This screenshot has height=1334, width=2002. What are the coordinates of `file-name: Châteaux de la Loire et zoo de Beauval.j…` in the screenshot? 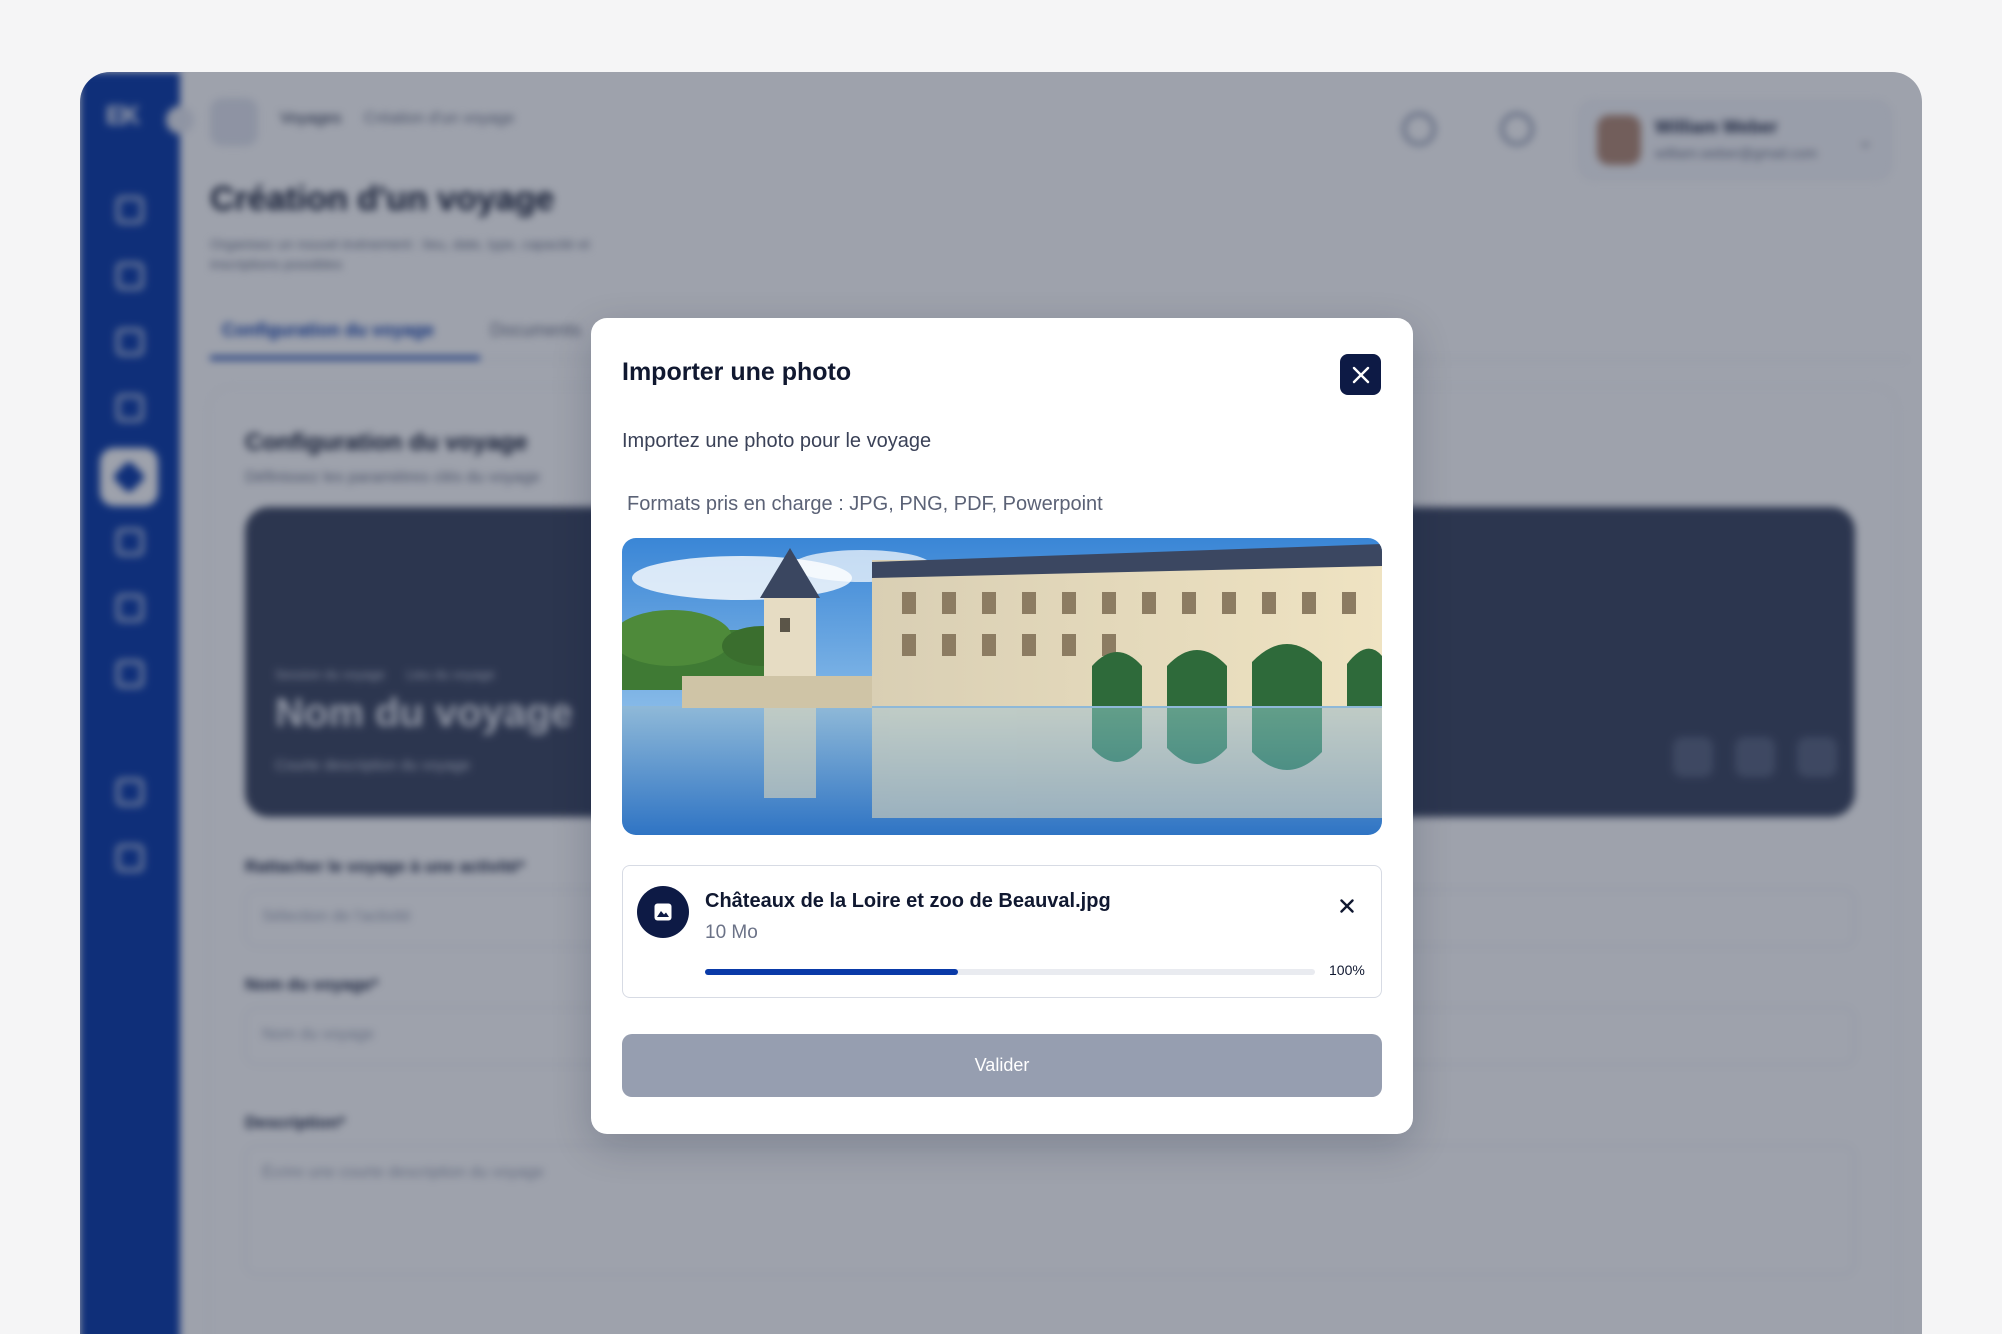 It's located at (908, 901).